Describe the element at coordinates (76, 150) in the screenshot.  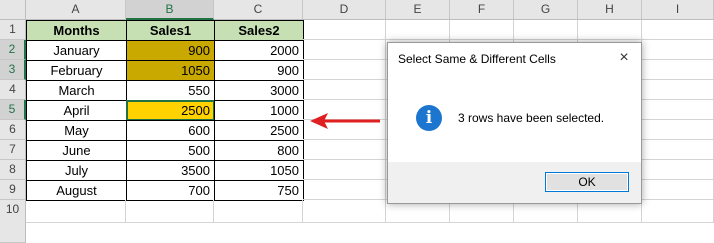
I see `cell-month: June` at that location.